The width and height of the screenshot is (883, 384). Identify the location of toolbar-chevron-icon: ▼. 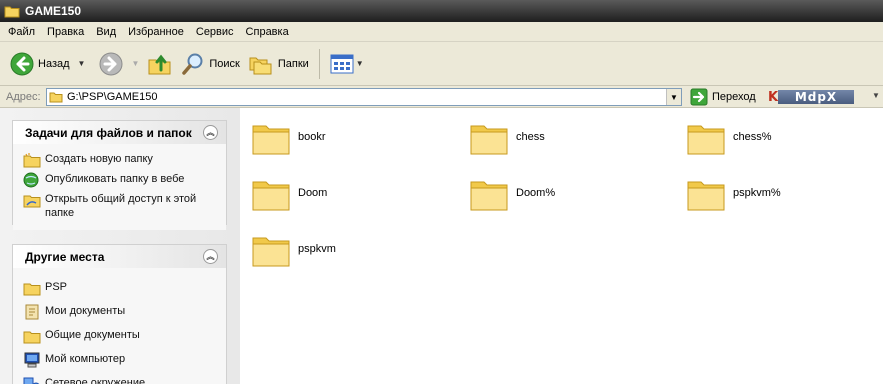
(876, 95).